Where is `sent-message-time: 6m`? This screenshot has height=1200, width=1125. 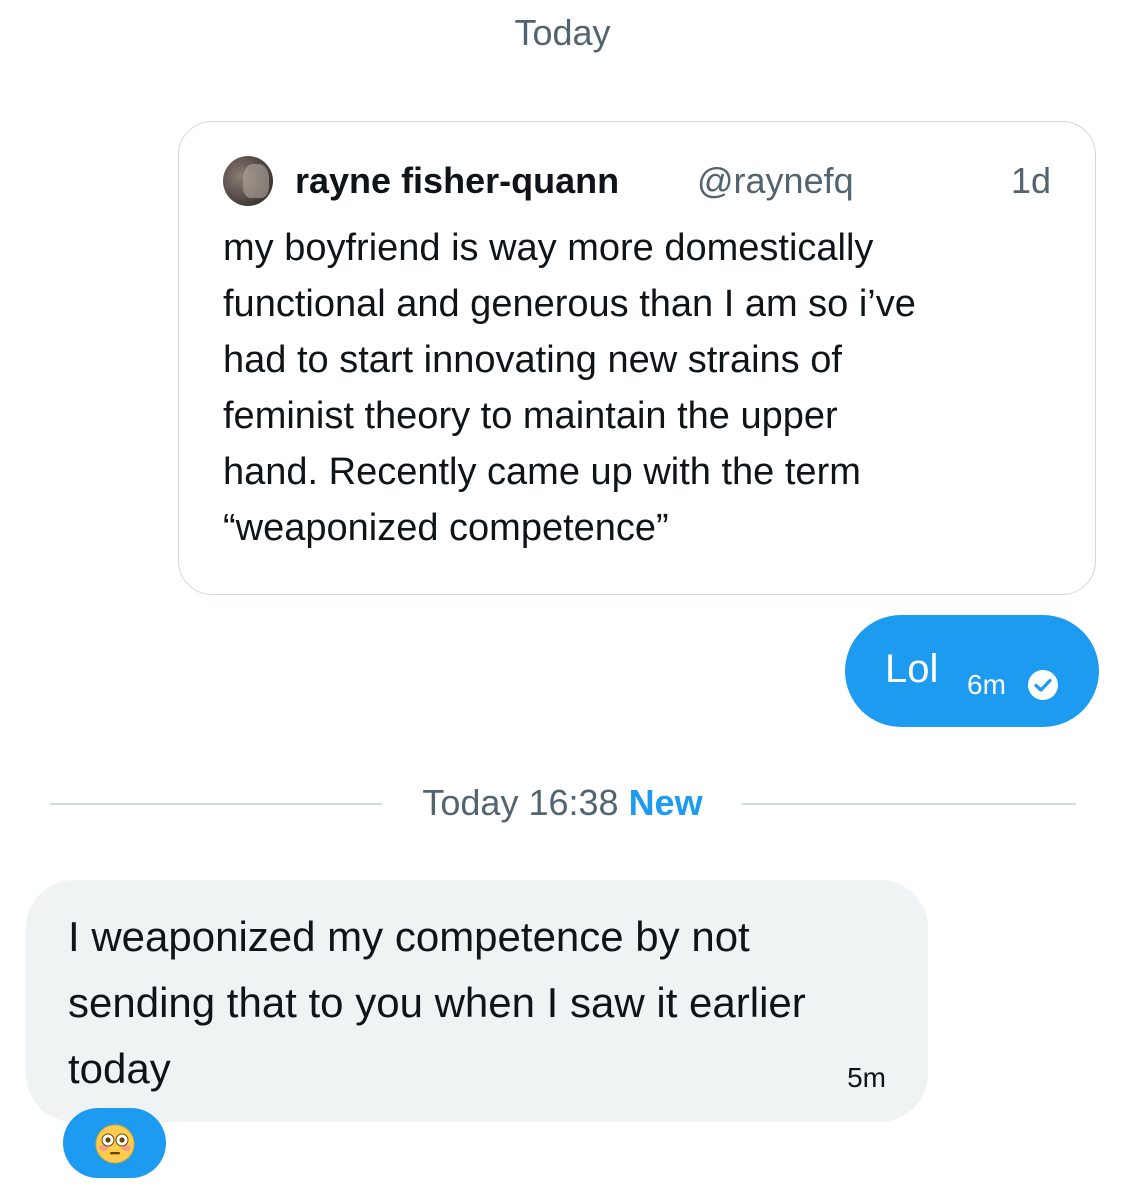
sent-message-time: 6m is located at coordinates (986, 684).